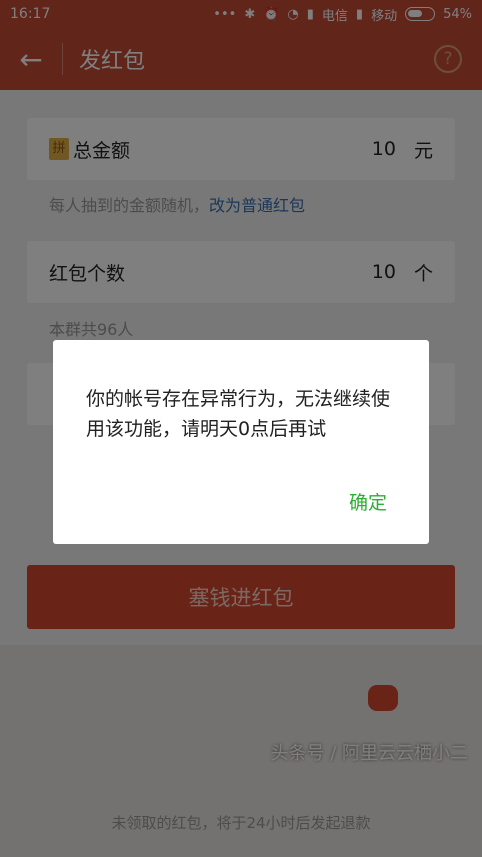  What do you see at coordinates (238, 414) in the screenshot?
I see `dialog-message: 你的帐号存在异常行为，无法继续使用该功能，请明天0点后再试` at bounding box center [238, 414].